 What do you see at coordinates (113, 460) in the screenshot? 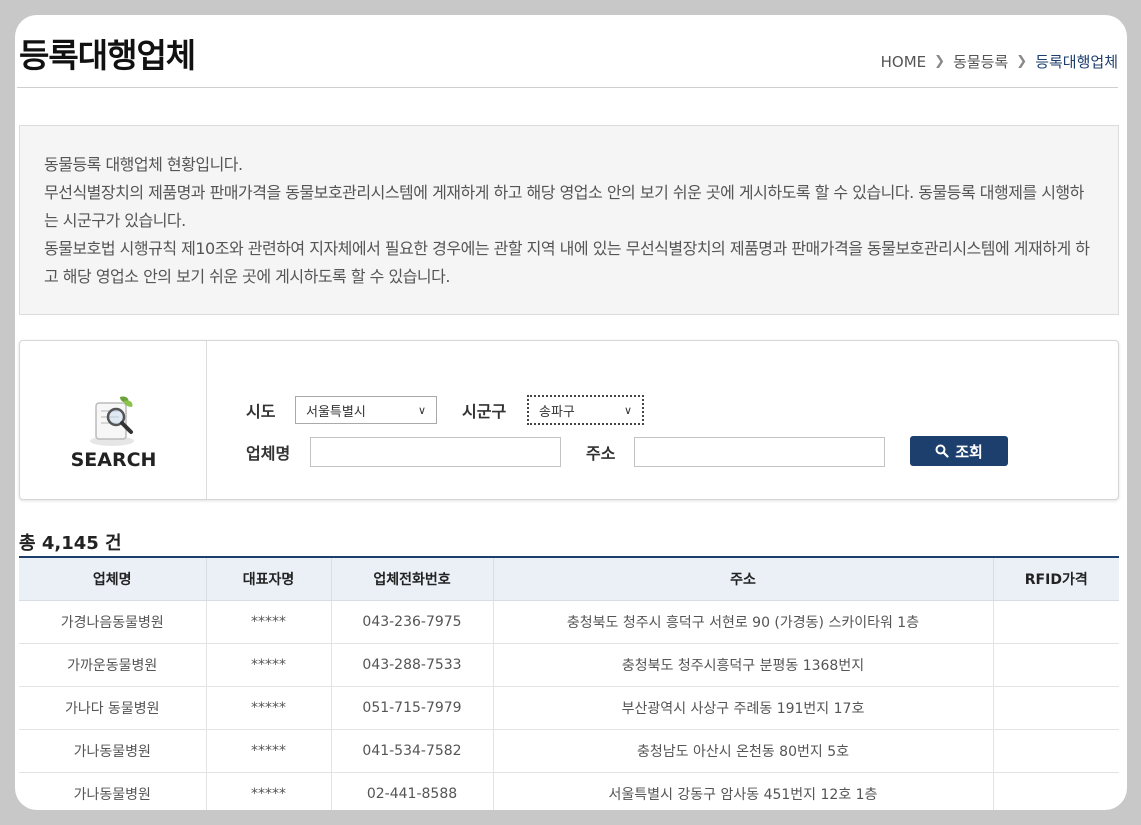
I see `search-label: SEARCH` at bounding box center [113, 460].